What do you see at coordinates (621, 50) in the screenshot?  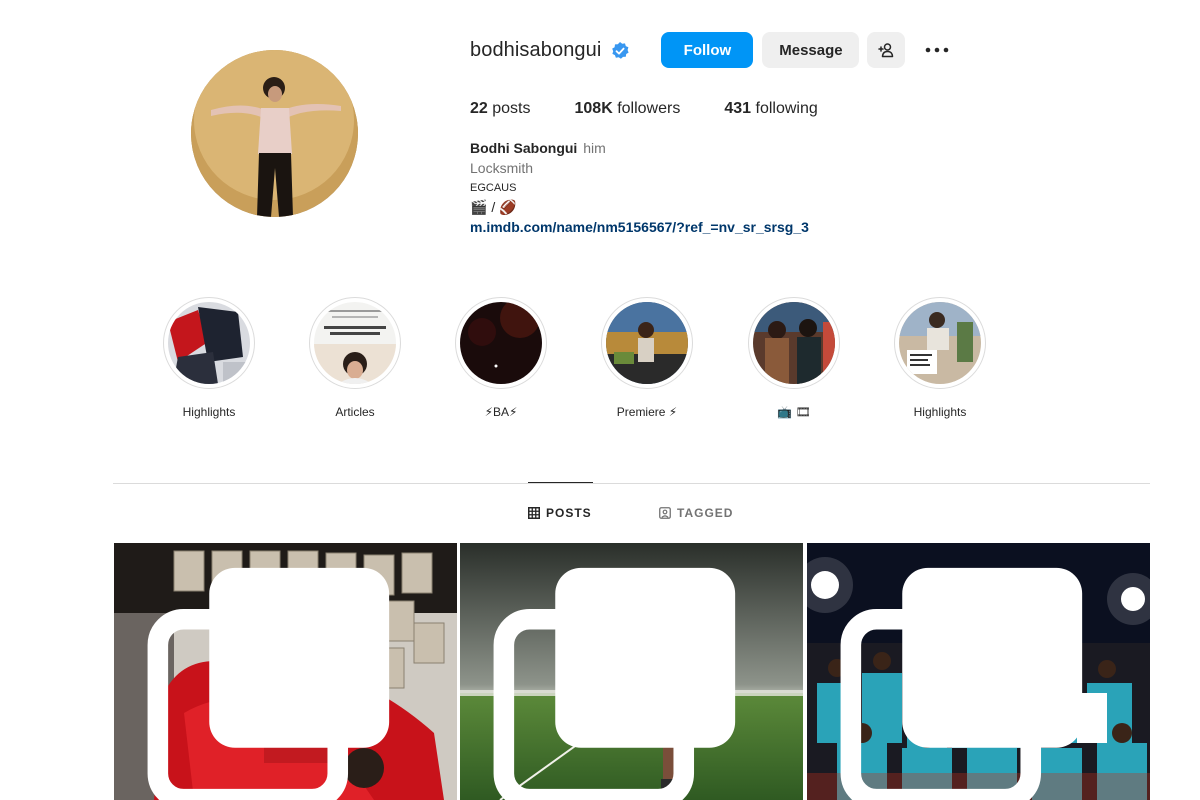 I see `verified-badge-icon` at bounding box center [621, 50].